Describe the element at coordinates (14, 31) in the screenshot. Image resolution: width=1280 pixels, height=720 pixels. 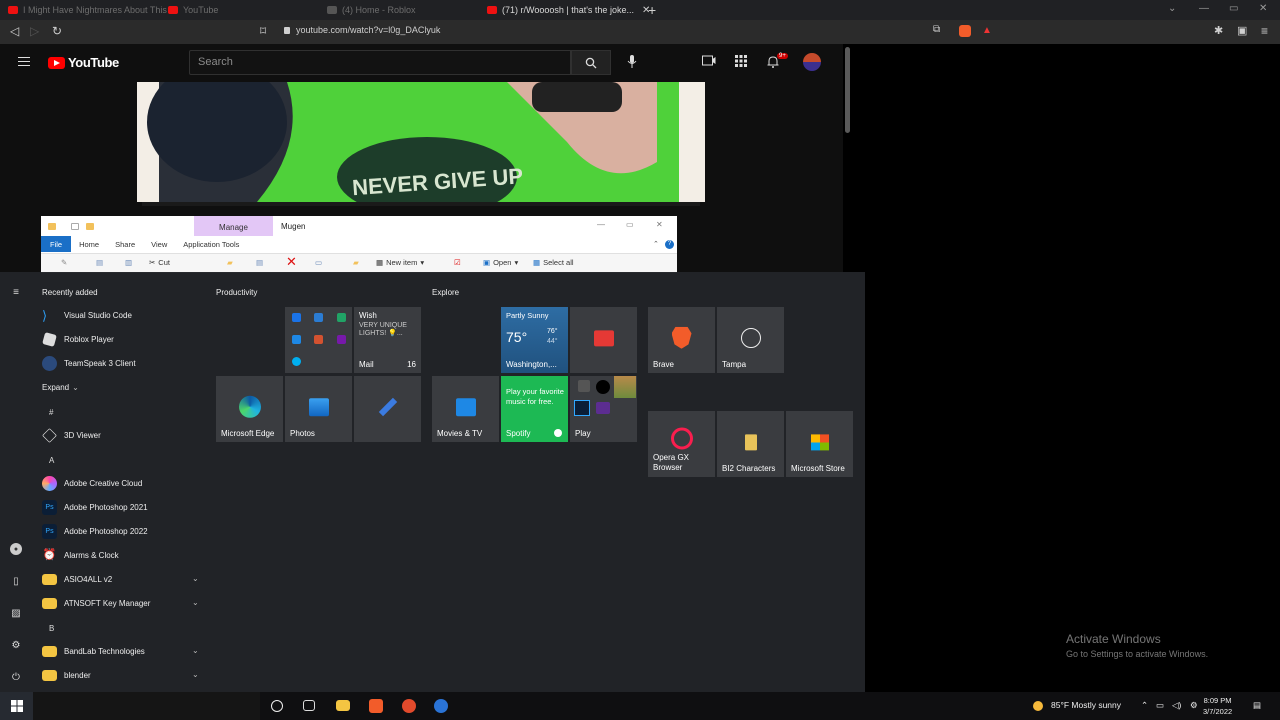
I see `back-icon: ◁` at that location.